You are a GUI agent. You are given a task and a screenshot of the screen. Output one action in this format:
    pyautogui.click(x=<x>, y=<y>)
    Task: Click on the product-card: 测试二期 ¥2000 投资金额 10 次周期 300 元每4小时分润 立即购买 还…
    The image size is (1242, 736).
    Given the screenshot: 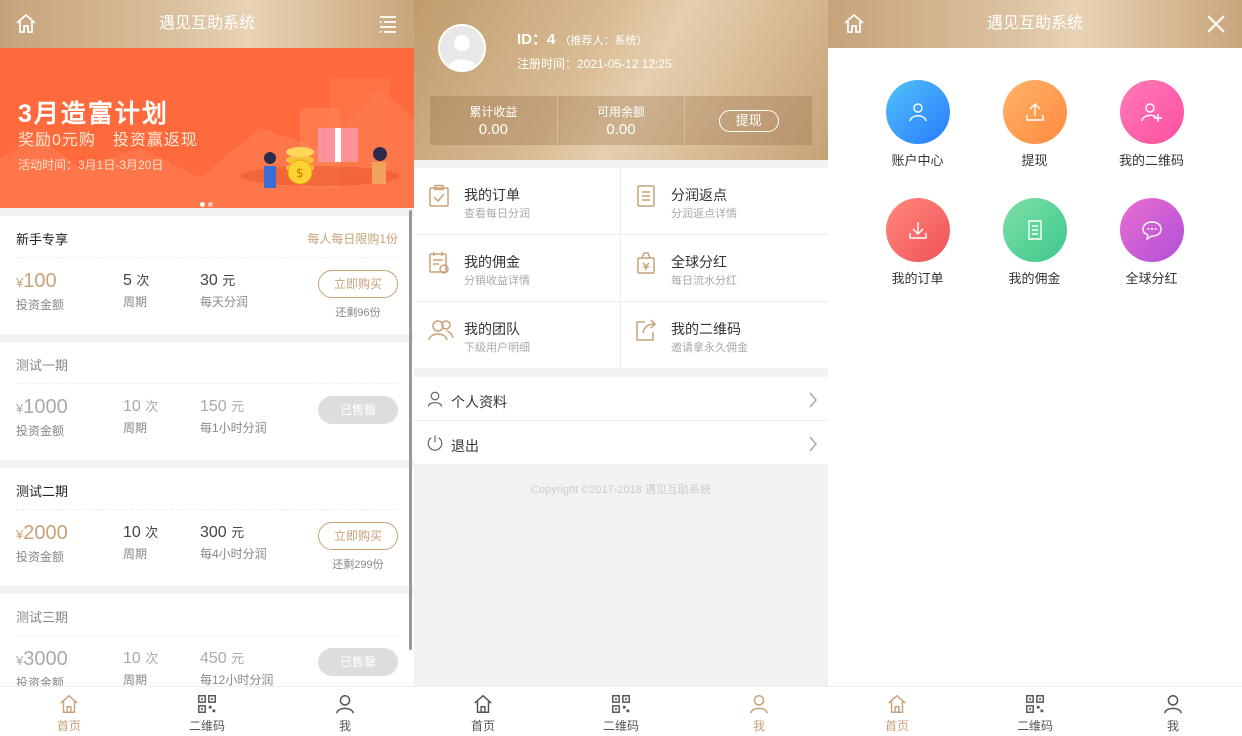 What is the action you would take?
    pyautogui.click(x=207, y=527)
    